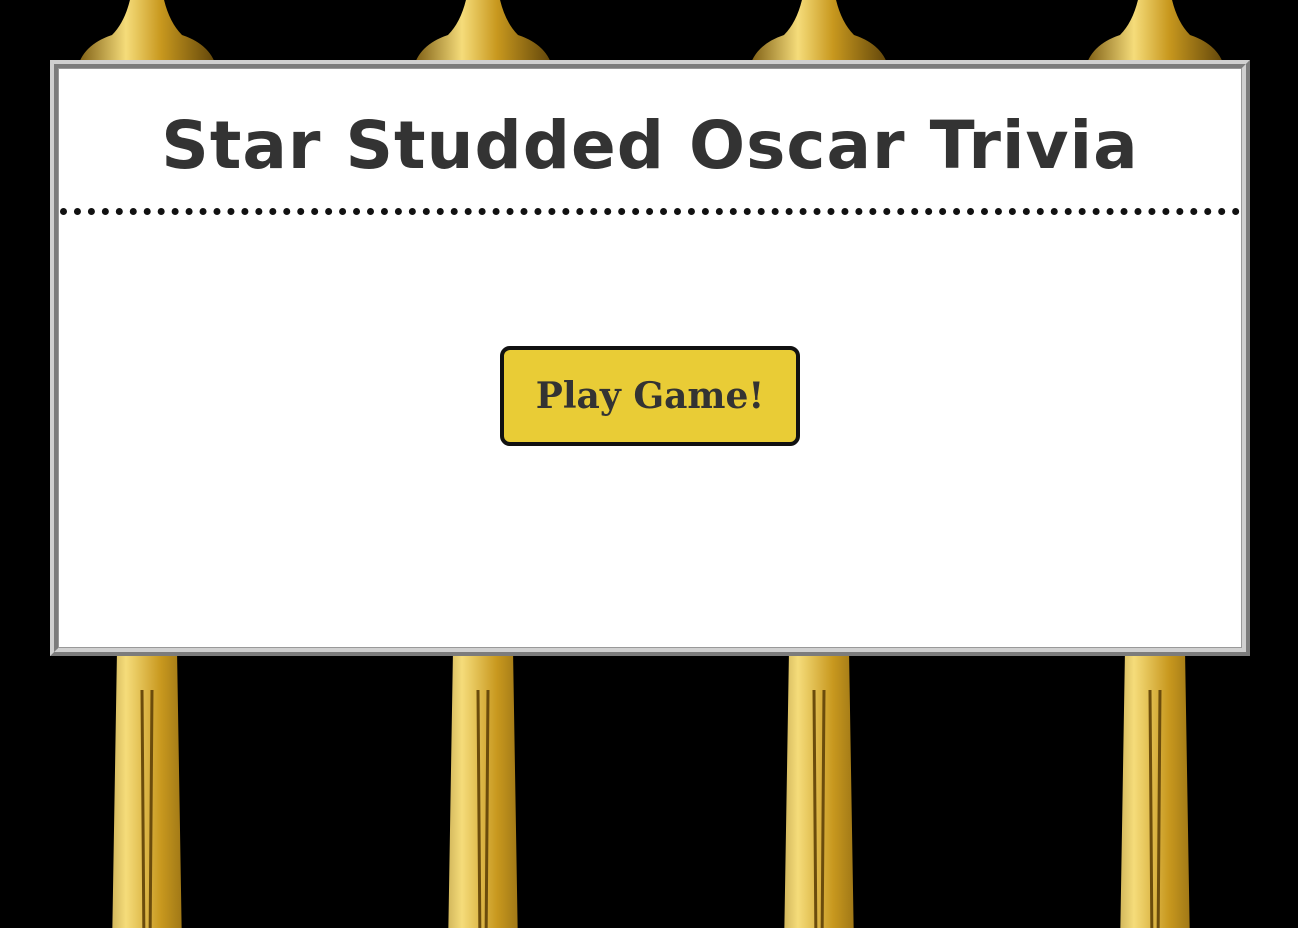  Describe the element at coordinates (650, 396) in the screenshot. I see `play-game-button: Play Game!` at that location.